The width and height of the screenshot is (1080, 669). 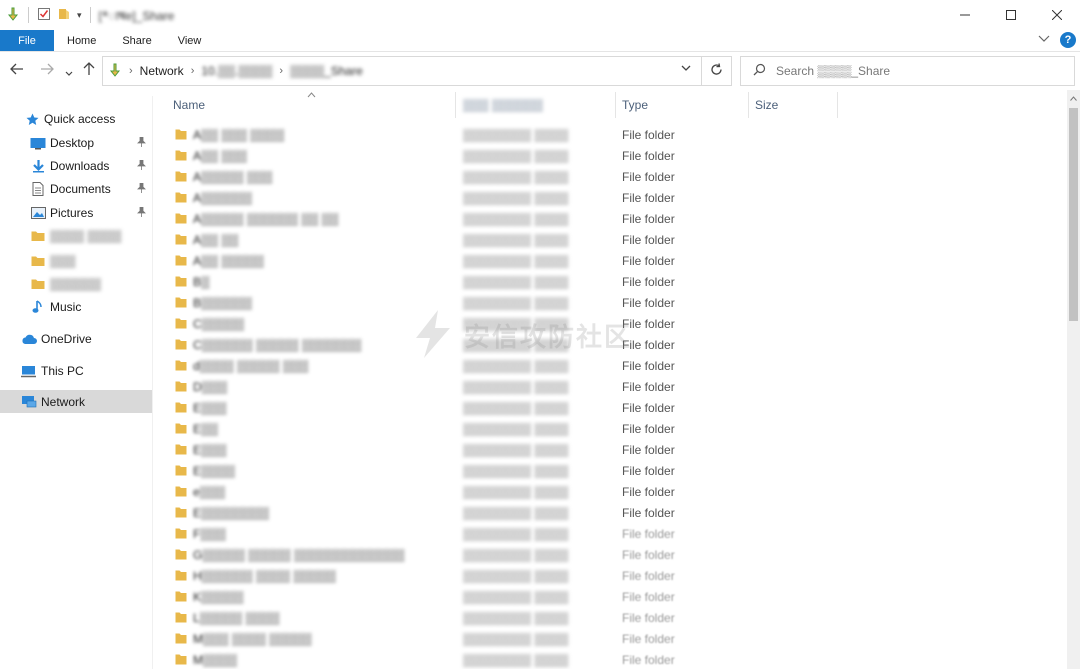 I want to click on maximize-button, so click(x=1011, y=15).